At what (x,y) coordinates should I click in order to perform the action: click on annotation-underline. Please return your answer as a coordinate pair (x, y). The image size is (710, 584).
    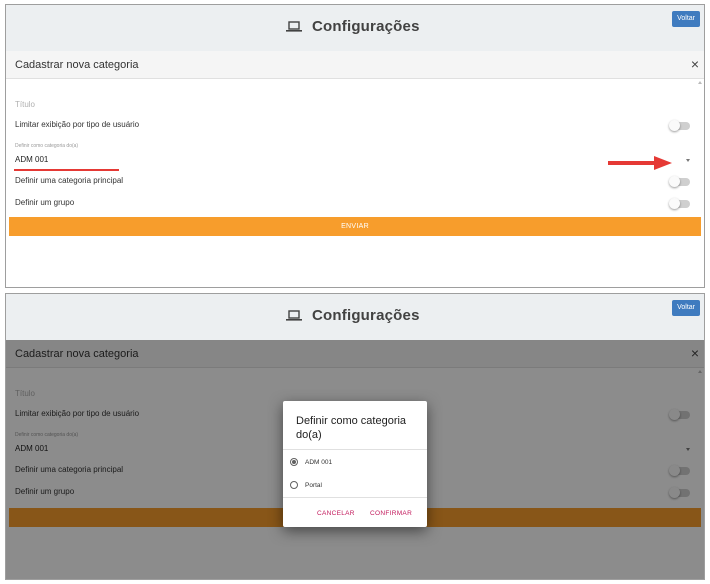
    Looking at the image, I should click on (66, 170).